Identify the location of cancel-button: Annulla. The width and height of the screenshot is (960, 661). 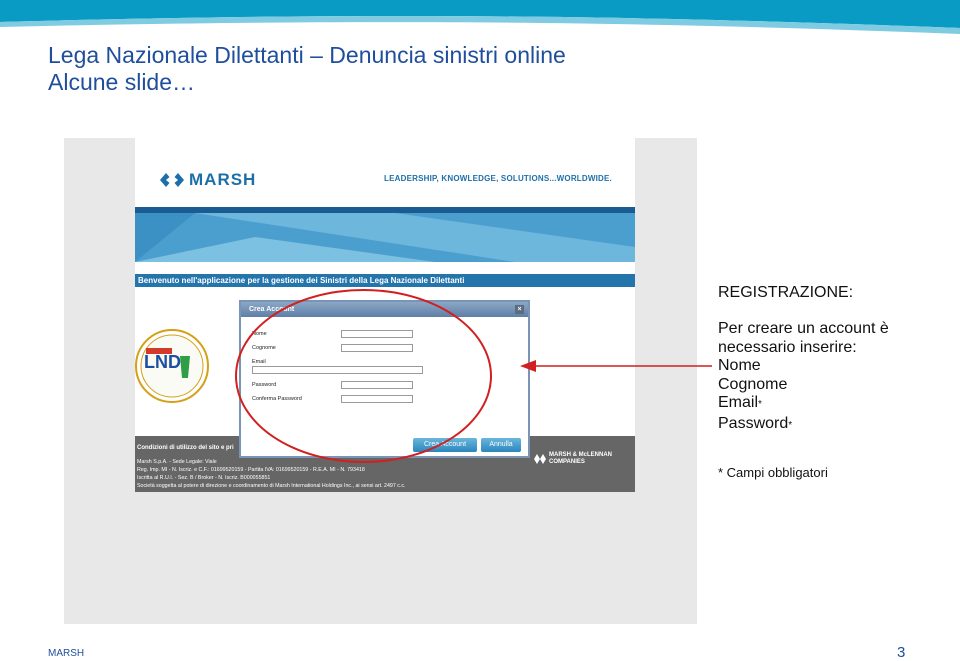
(501, 445).